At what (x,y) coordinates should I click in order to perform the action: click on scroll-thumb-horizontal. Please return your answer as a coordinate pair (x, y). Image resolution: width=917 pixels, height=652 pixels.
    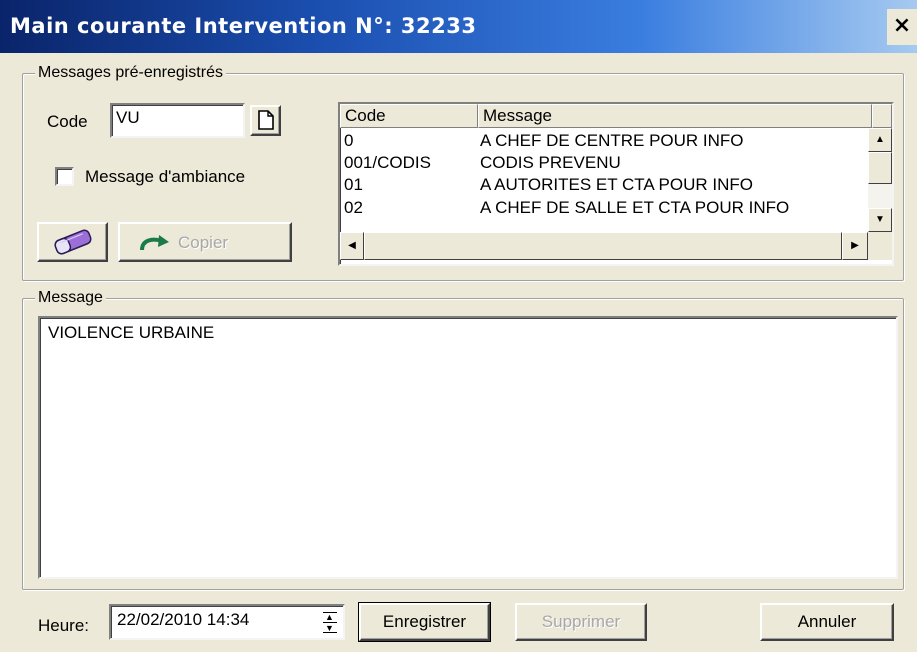
    Looking at the image, I should click on (603, 246).